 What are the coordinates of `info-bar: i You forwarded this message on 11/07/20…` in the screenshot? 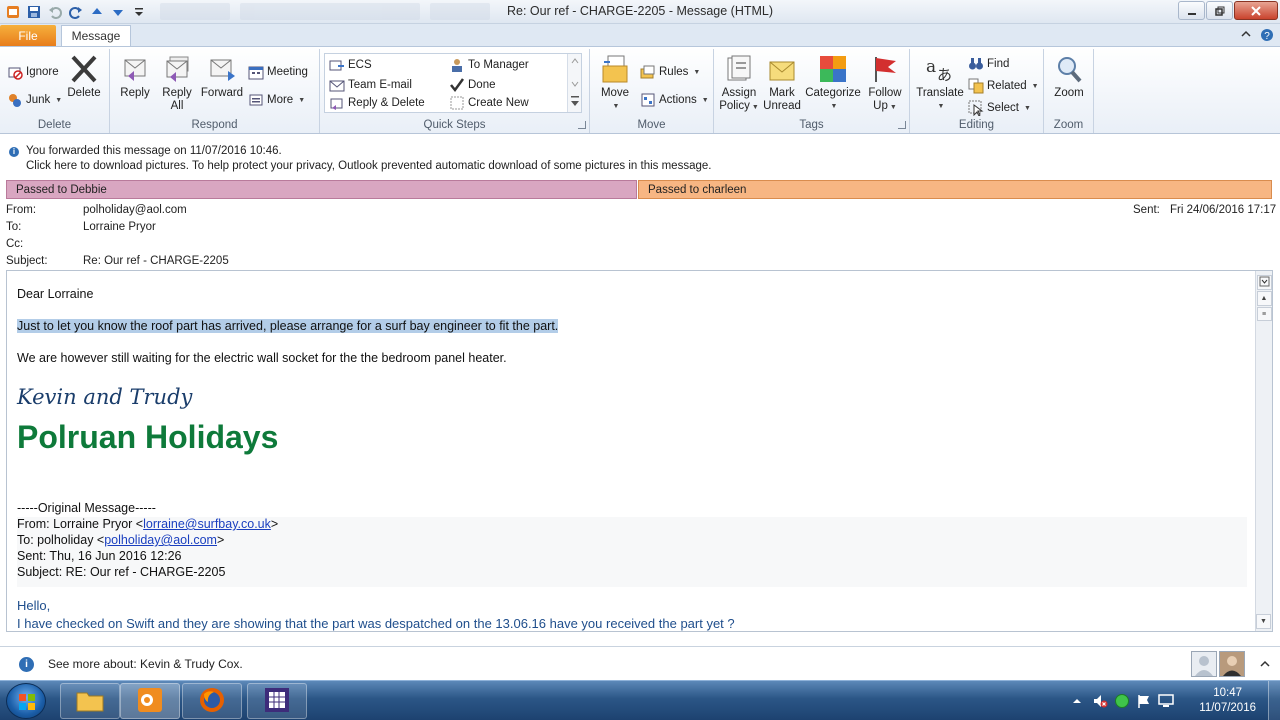 It's located at (640, 159).